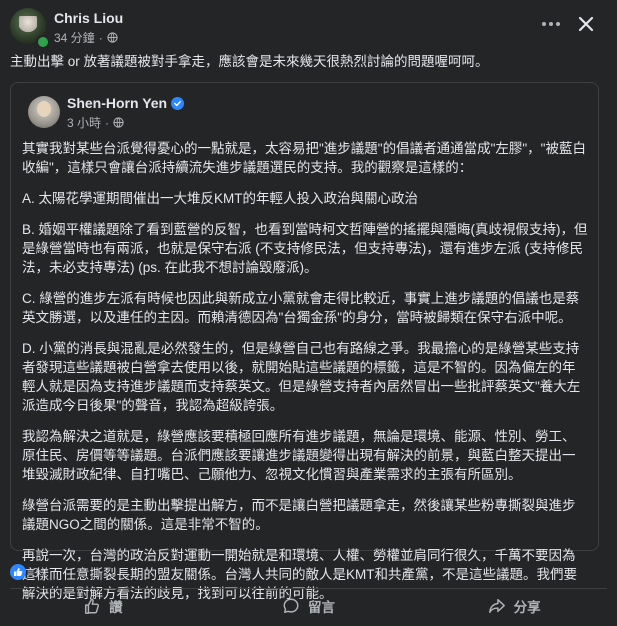  I want to click on comment-button: 留言, so click(309, 606).